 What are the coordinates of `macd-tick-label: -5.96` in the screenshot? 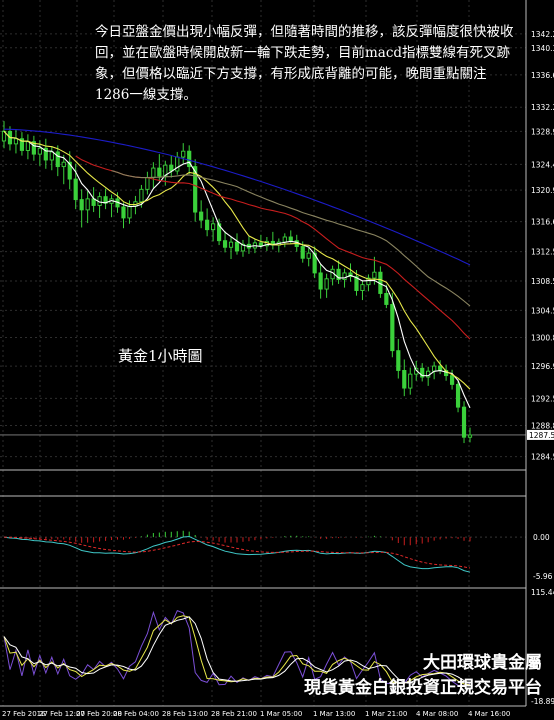 It's located at (543, 576).